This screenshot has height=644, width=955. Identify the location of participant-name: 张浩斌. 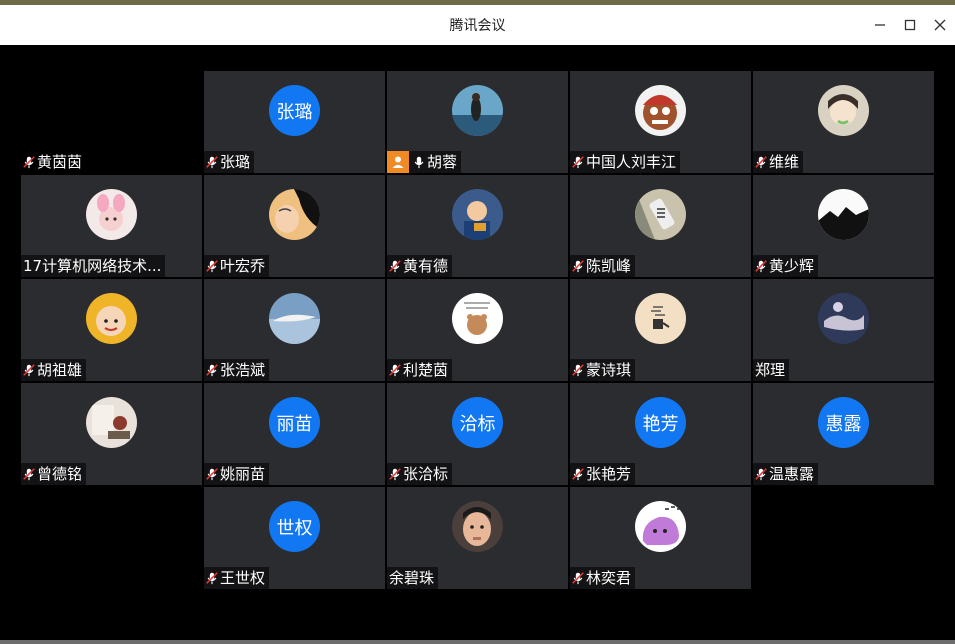
(243, 370).